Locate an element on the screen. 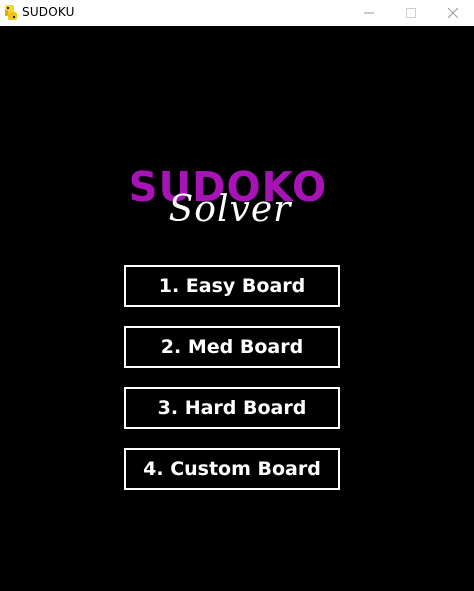 The height and width of the screenshot is (591, 474). close-button is located at coordinates (452, 13).